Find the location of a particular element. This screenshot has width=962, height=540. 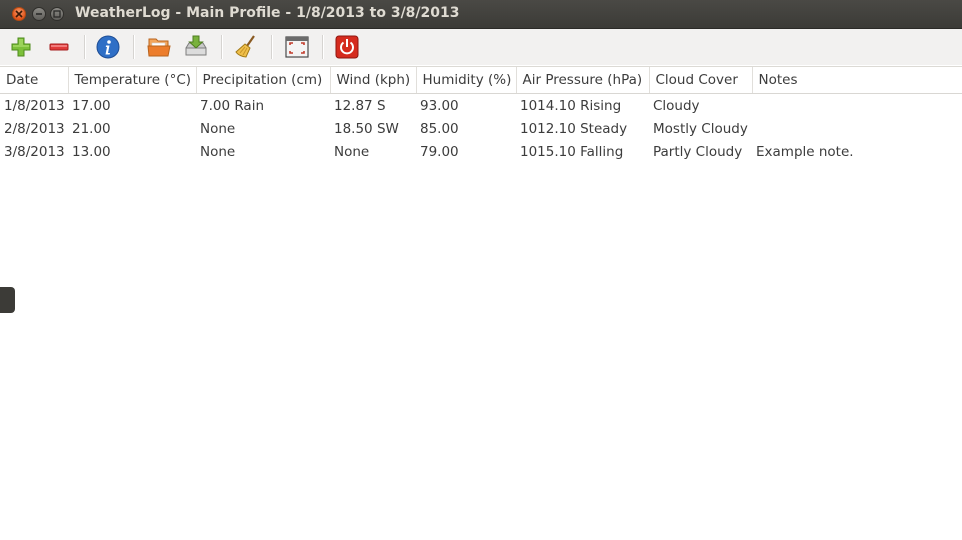

fullscreen-button is located at coordinates (297, 47).